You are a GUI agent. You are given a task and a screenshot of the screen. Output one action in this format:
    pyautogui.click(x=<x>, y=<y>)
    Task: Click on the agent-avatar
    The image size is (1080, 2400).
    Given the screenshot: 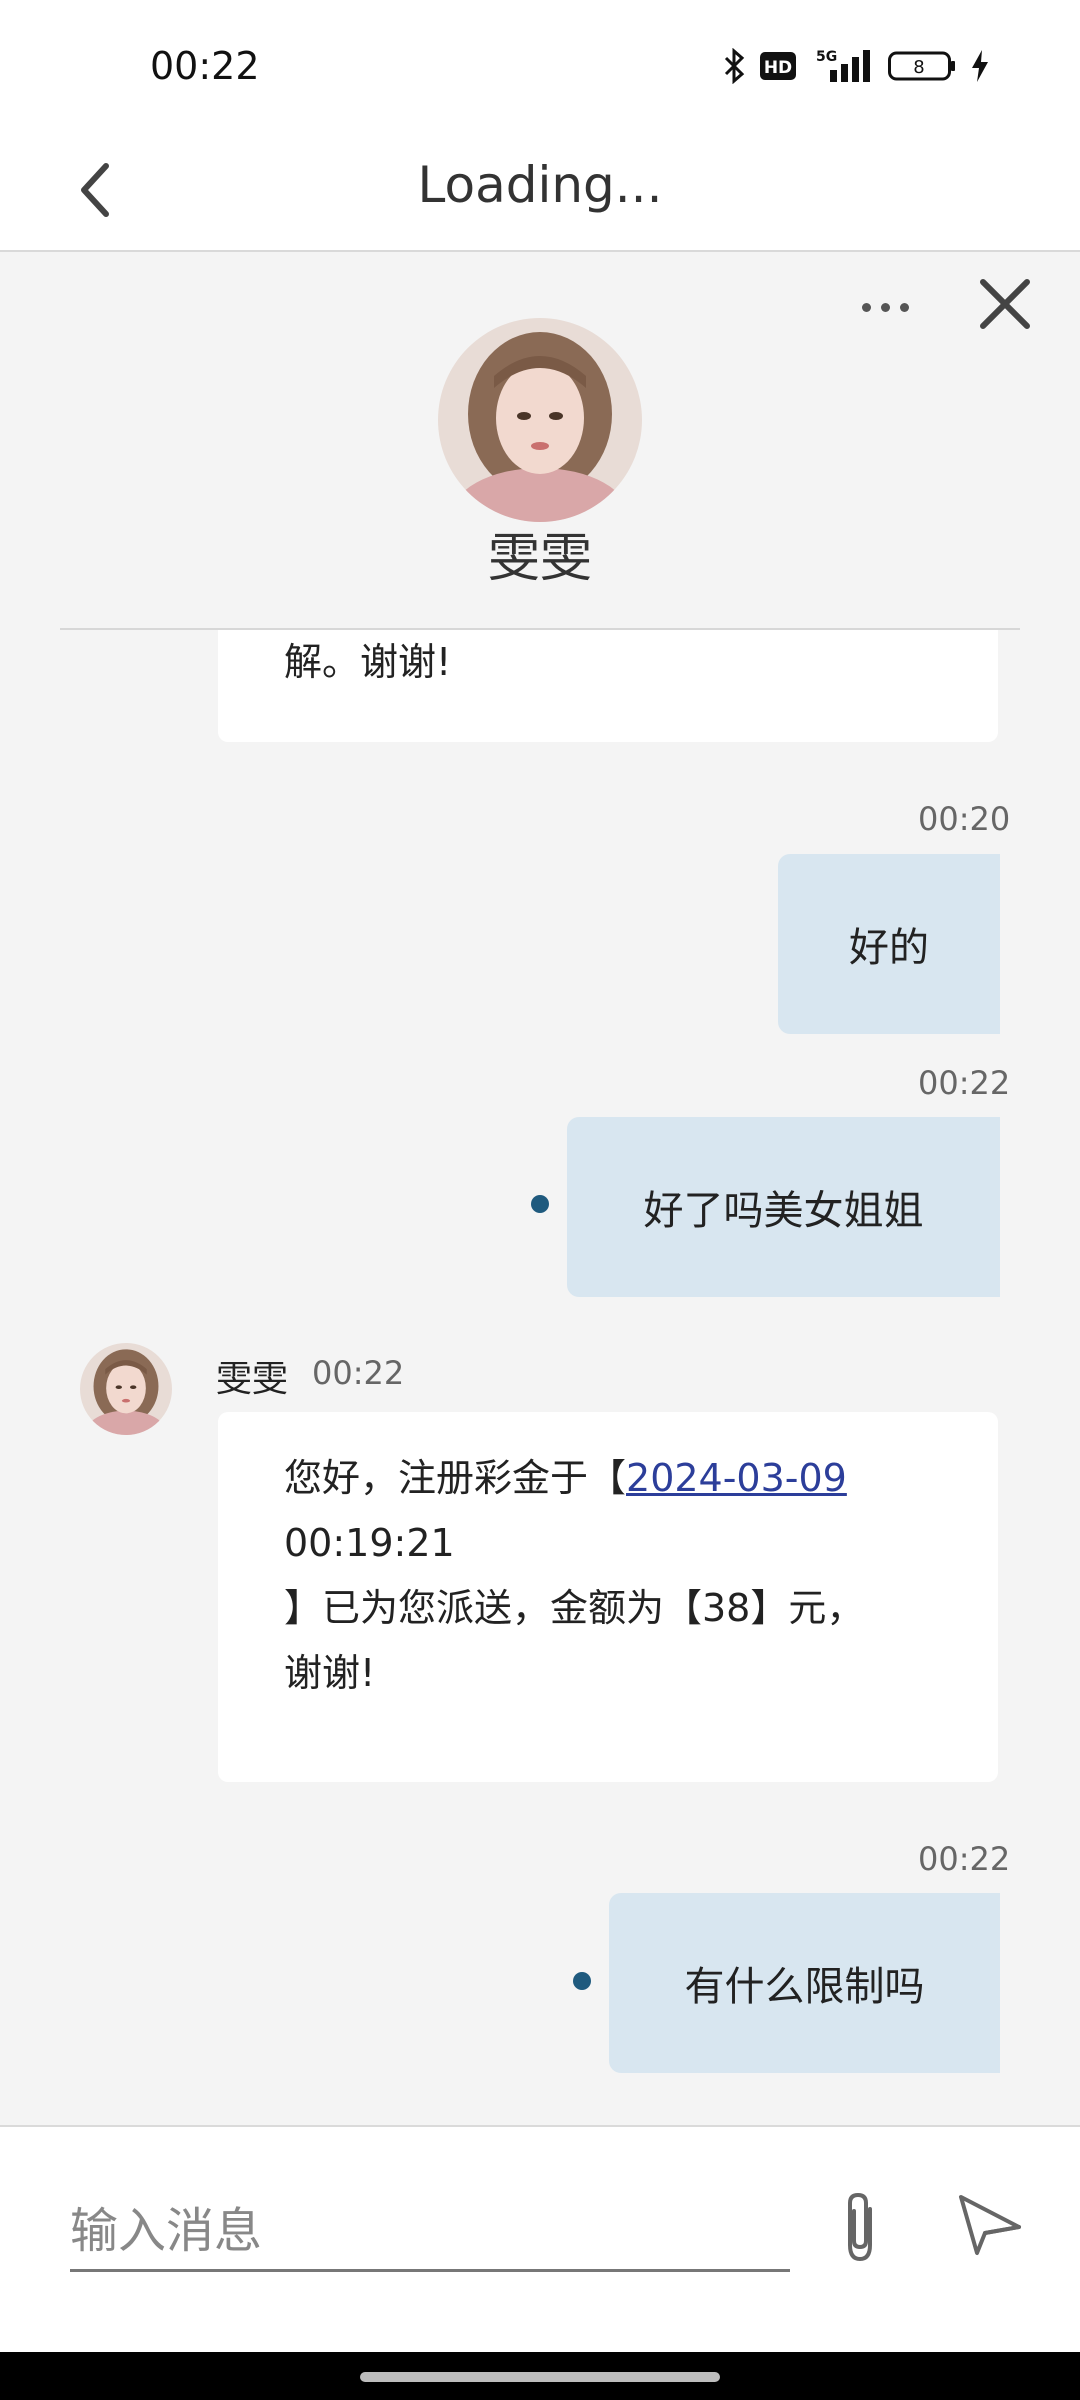 What is the action you would take?
    pyautogui.click(x=540, y=420)
    